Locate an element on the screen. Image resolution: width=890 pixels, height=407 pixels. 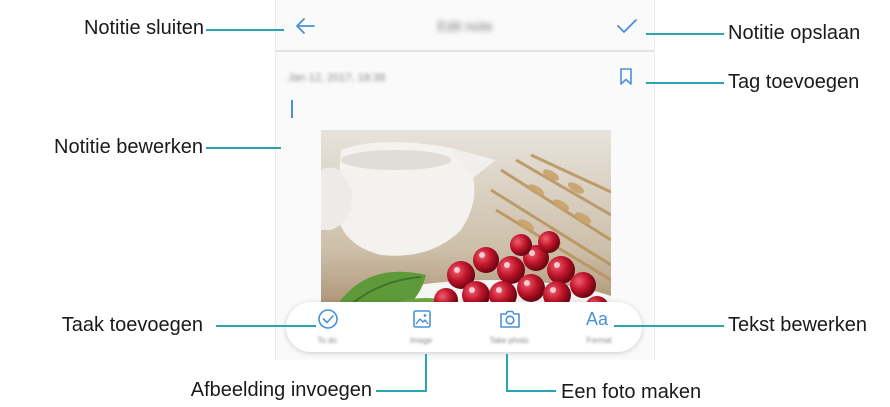
app-bar-title: Edit note is located at coordinates (465, 26).